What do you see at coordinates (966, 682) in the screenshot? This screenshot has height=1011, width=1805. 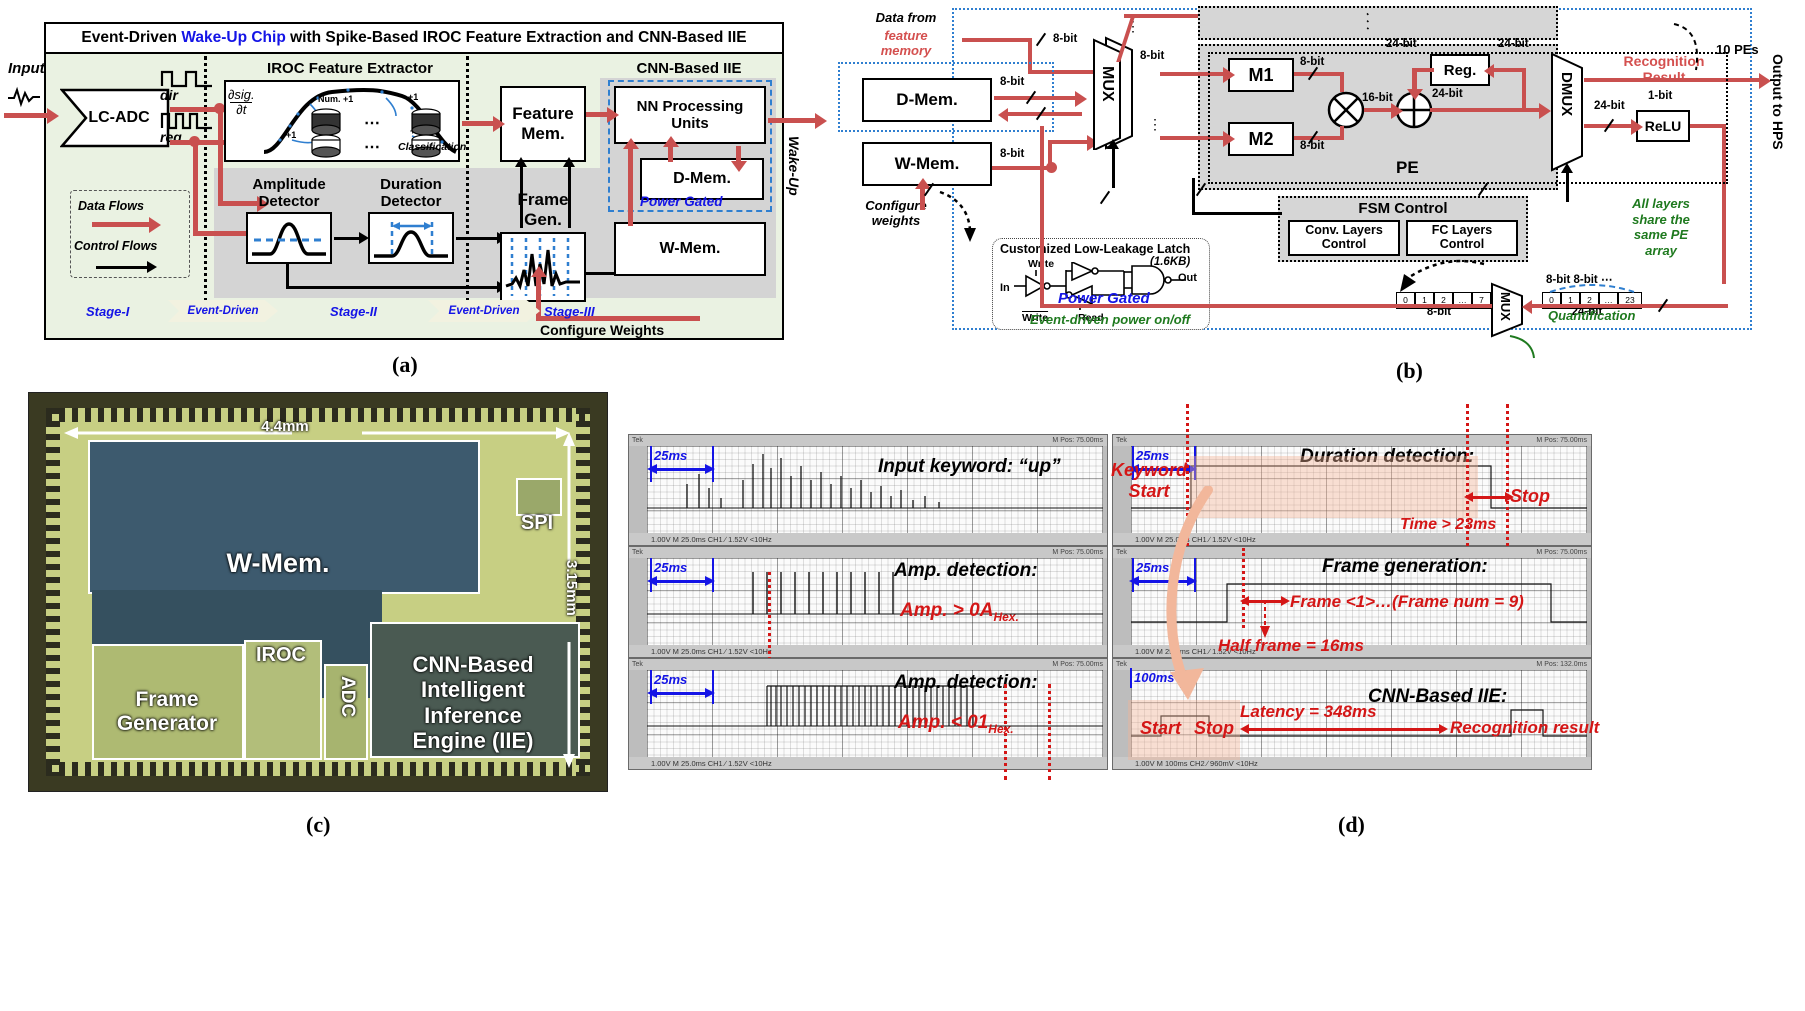 I see `scope3-title: Amp. detection:` at bounding box center [966, 682].